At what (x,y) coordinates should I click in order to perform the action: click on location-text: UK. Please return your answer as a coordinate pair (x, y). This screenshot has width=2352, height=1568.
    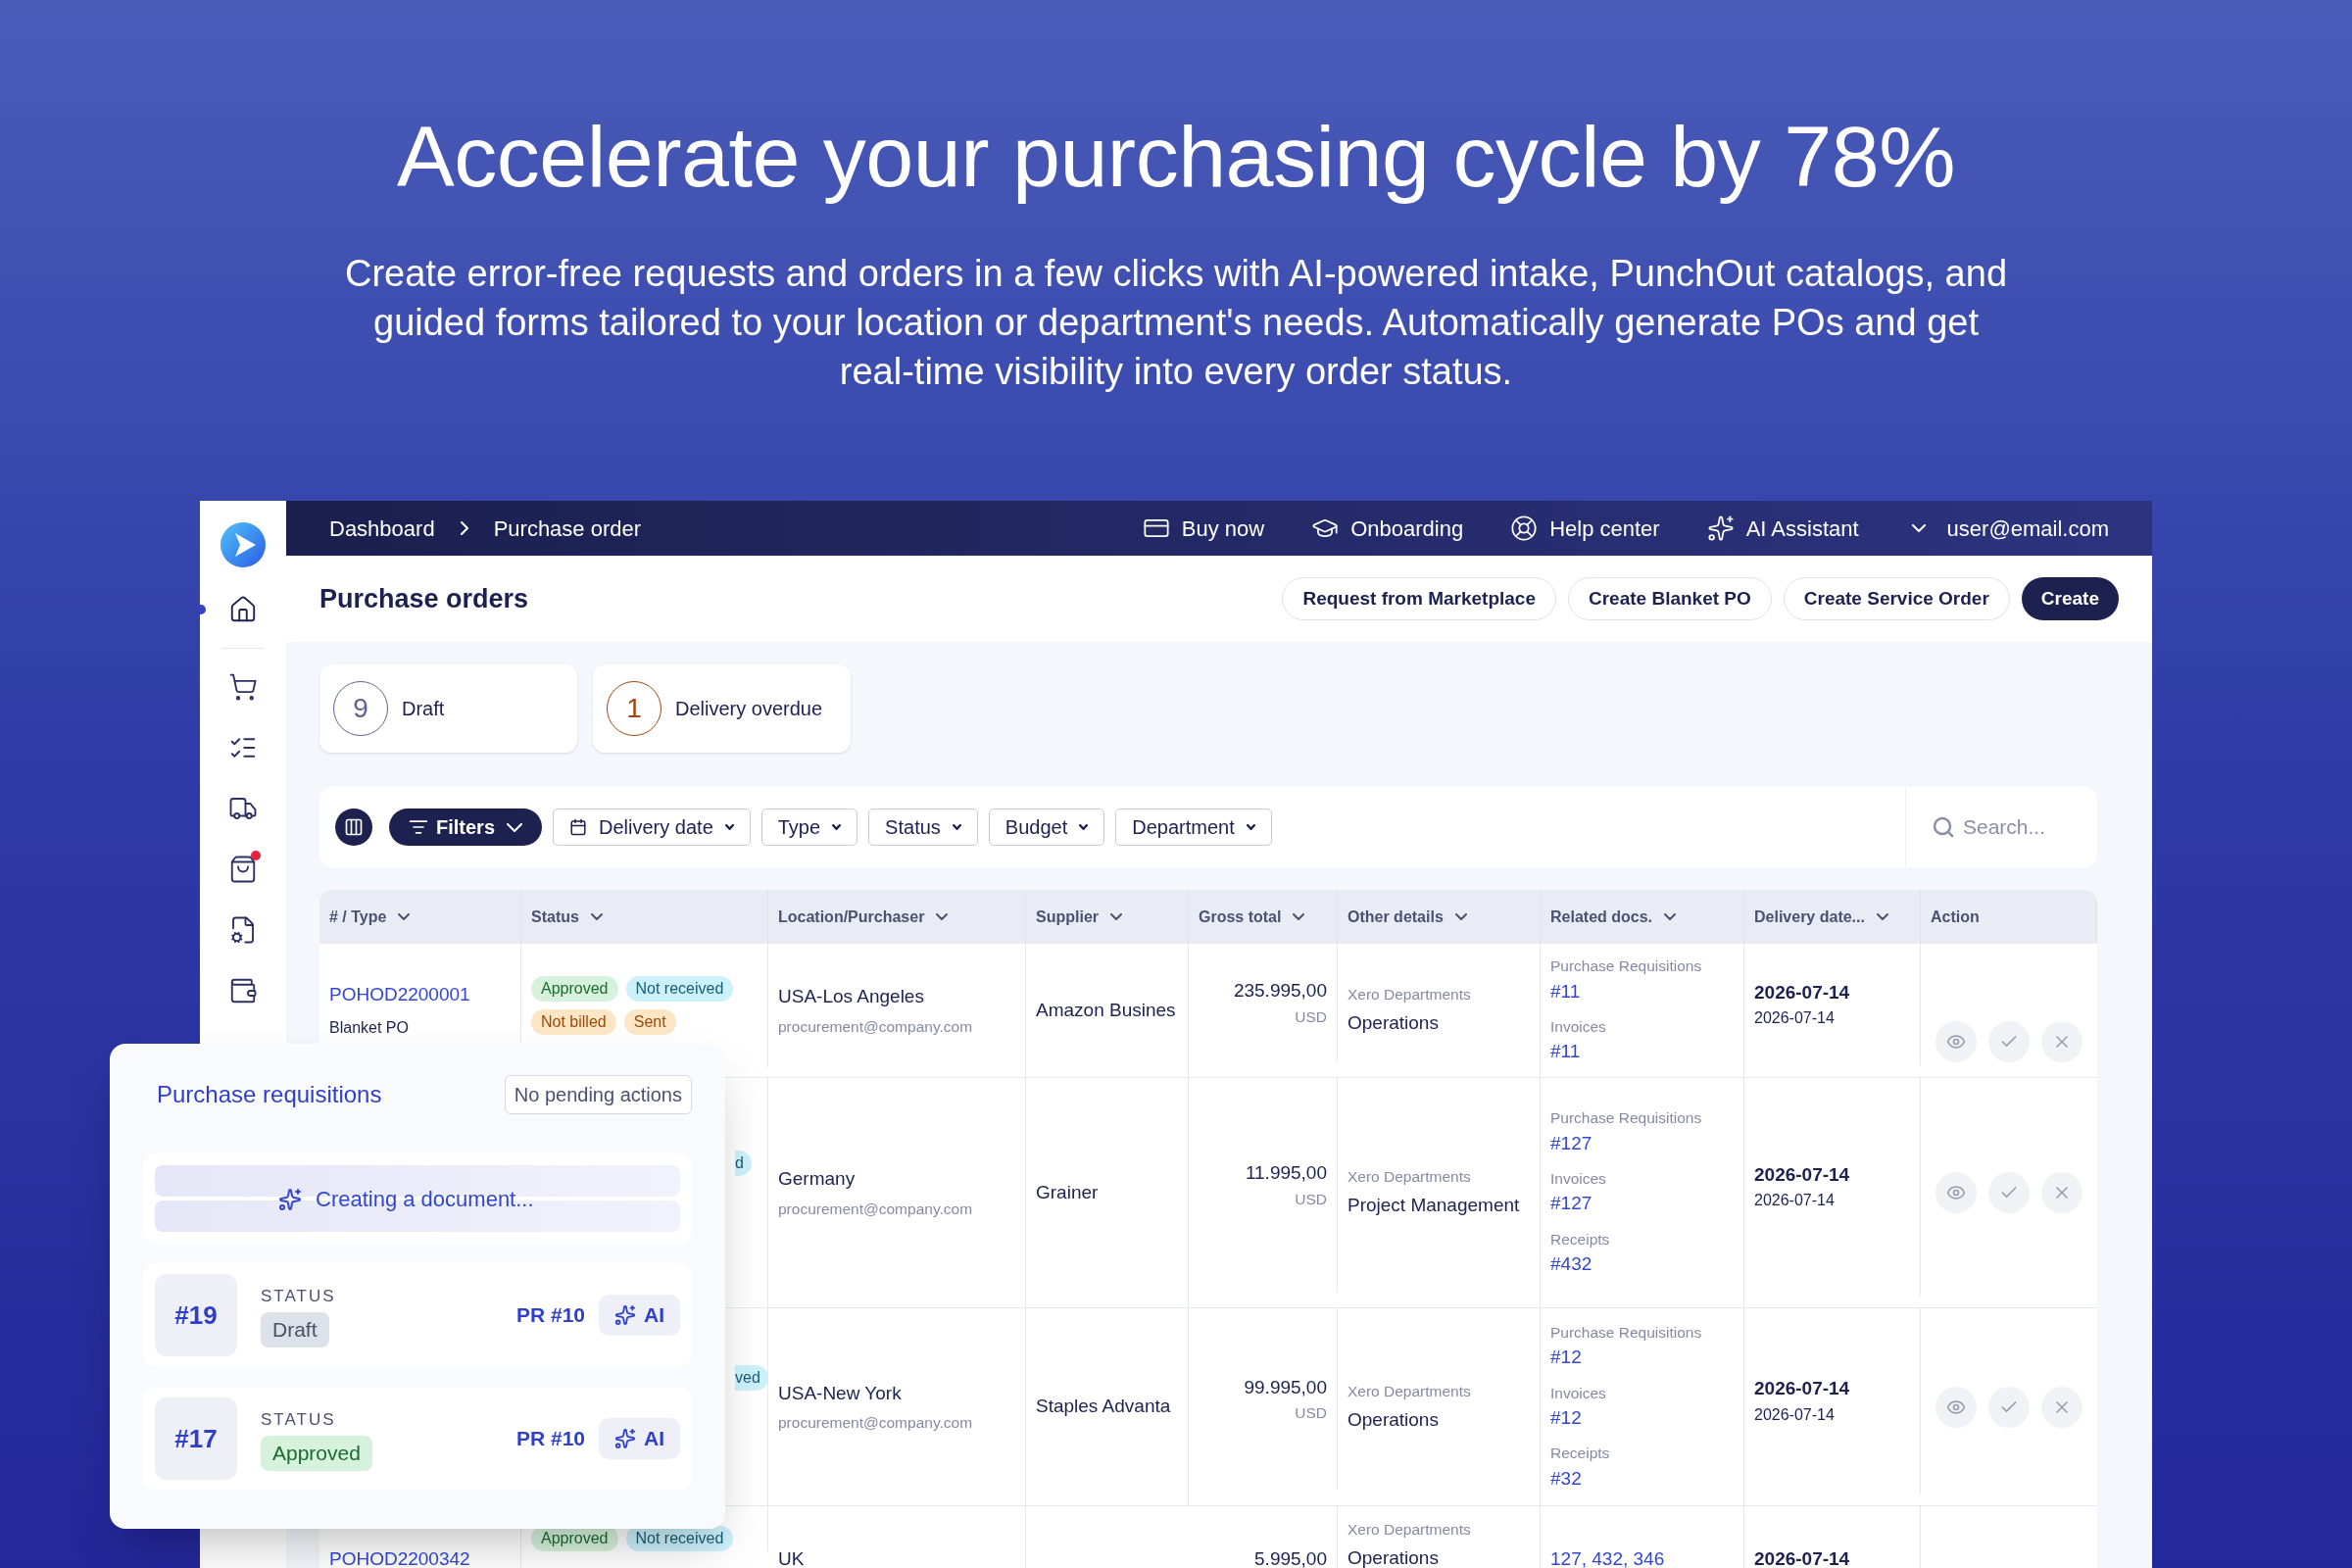
    Looking at the image, I should click on (792, 1557).